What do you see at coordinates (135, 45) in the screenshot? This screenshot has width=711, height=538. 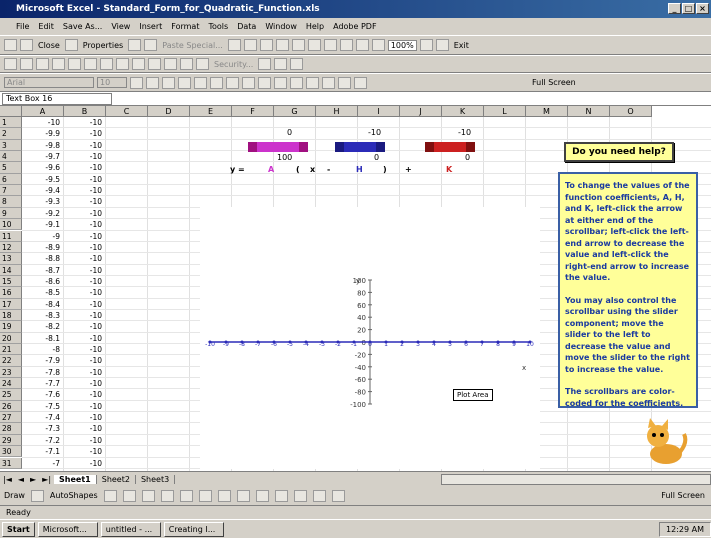 I see `print-icon` at bounding box center [135, 45].